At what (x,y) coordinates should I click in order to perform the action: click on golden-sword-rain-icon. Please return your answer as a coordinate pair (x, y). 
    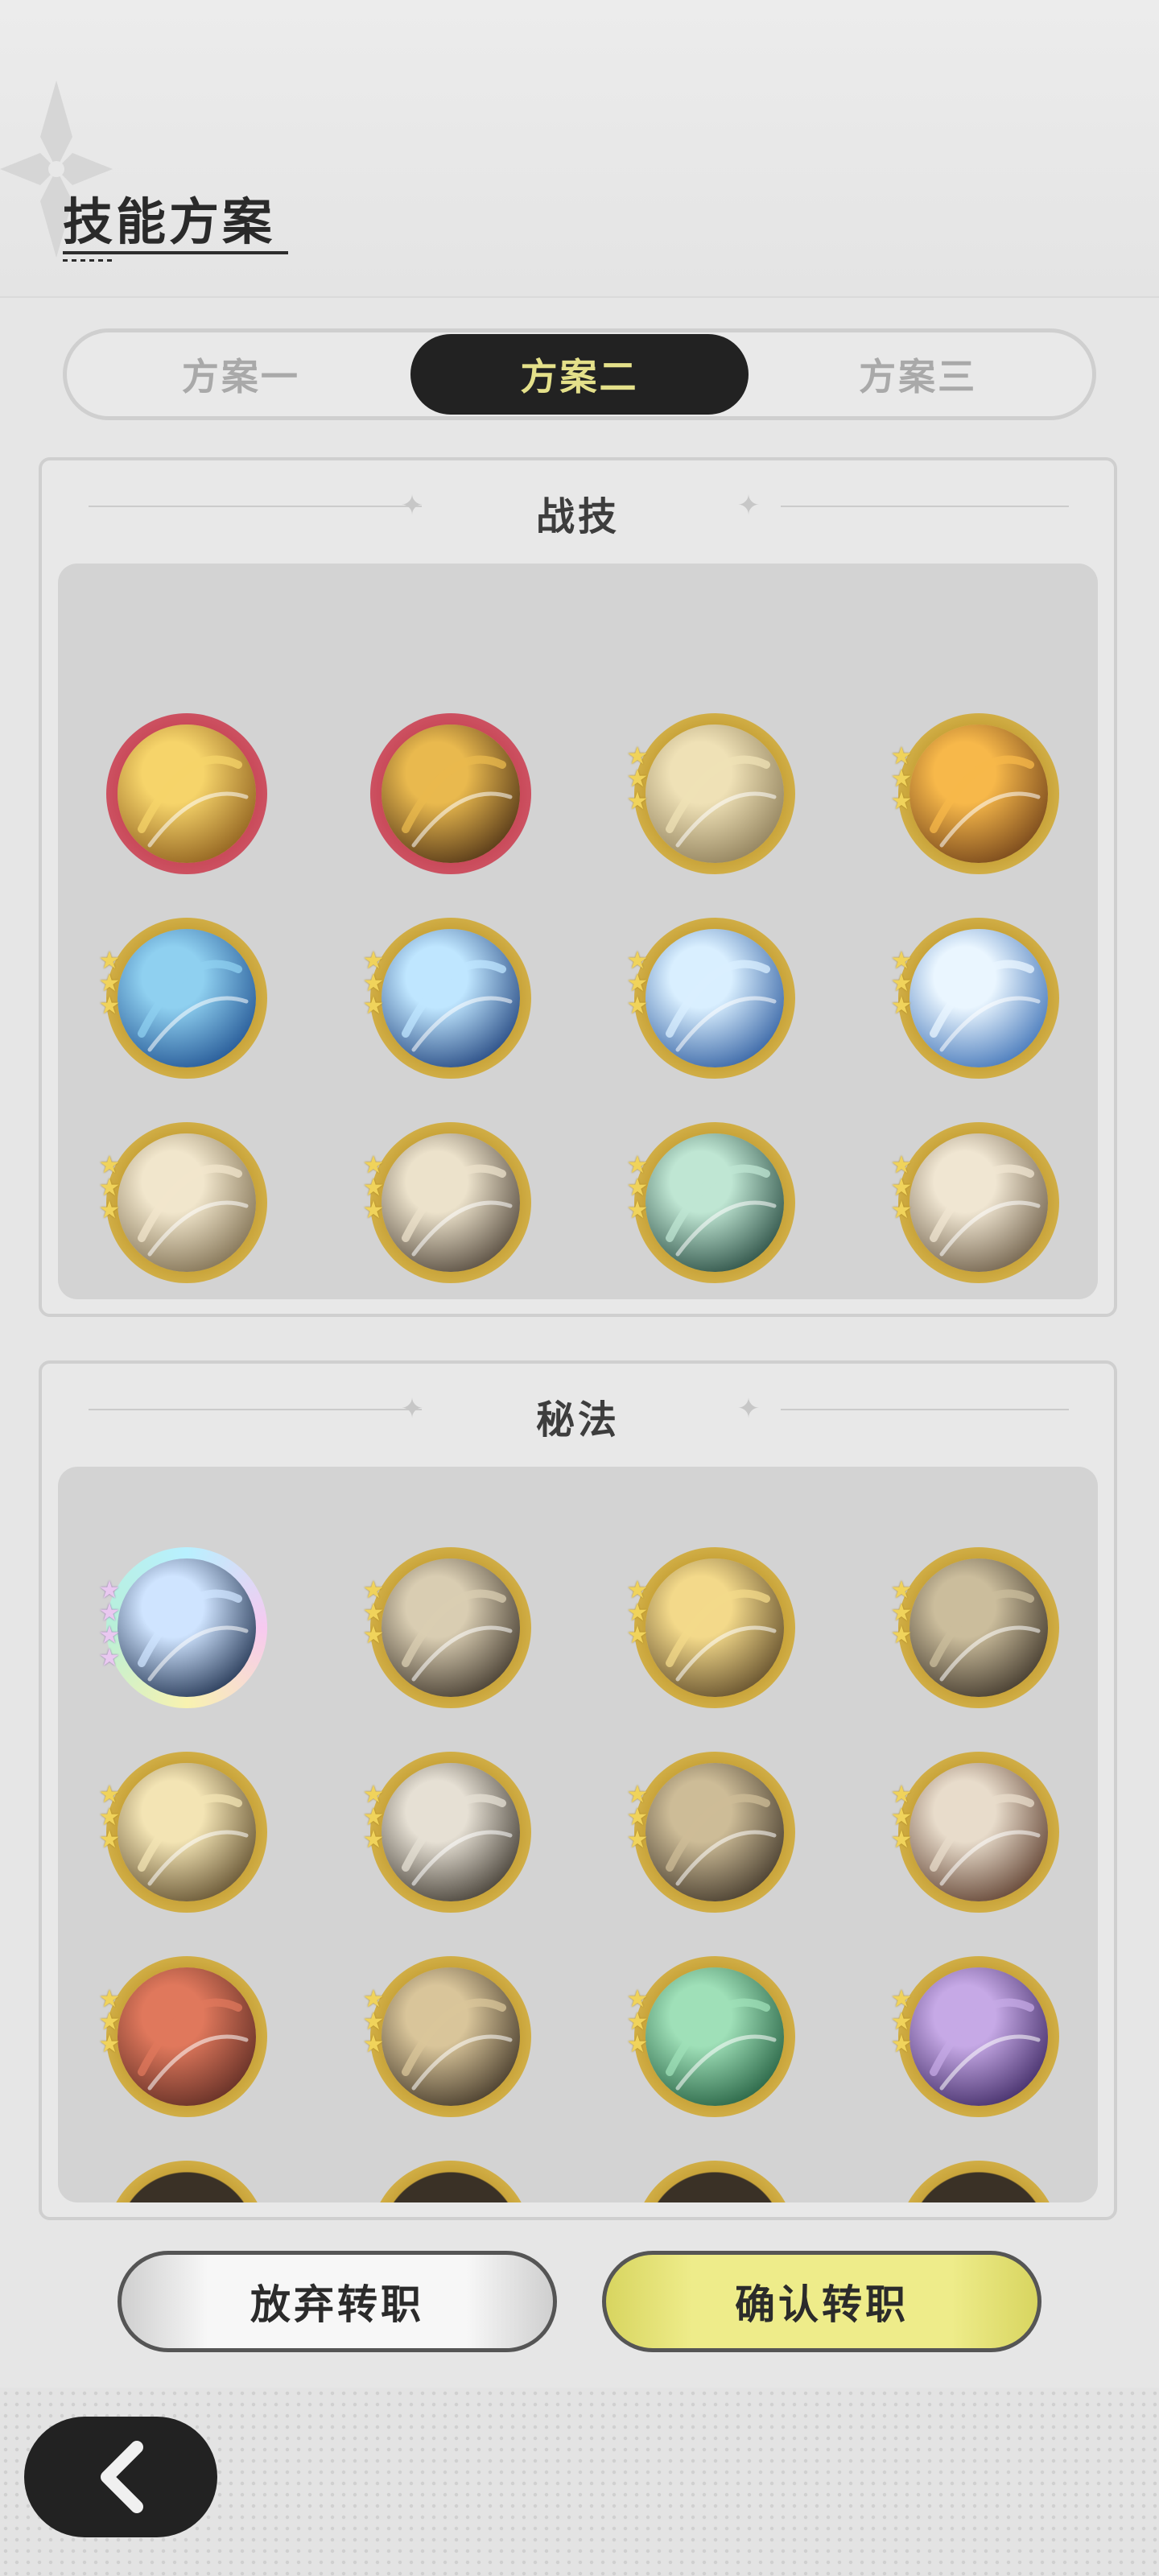
    Looking at the image, I should click on (450, 793).